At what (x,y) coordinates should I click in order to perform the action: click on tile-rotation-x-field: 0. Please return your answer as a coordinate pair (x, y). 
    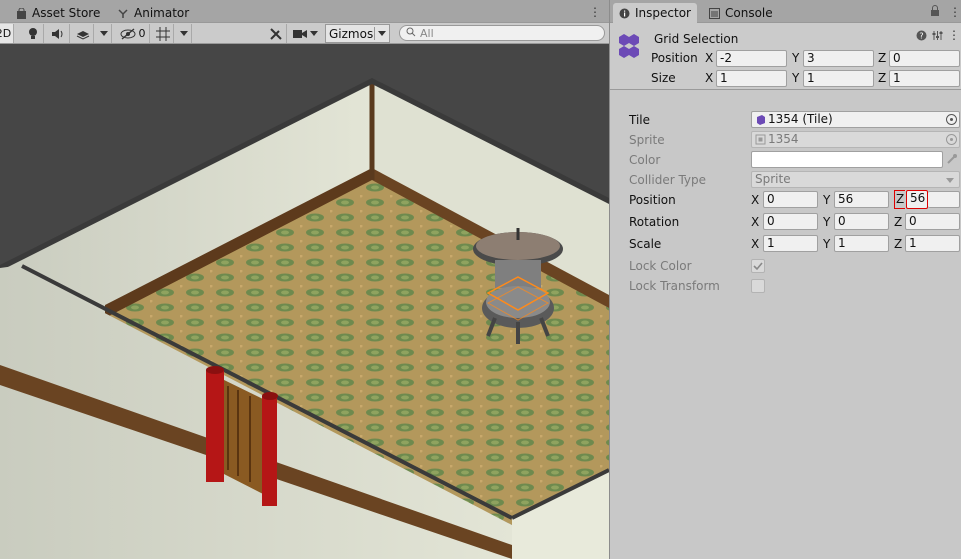
    Looking at the image, I should click on (790, 221).